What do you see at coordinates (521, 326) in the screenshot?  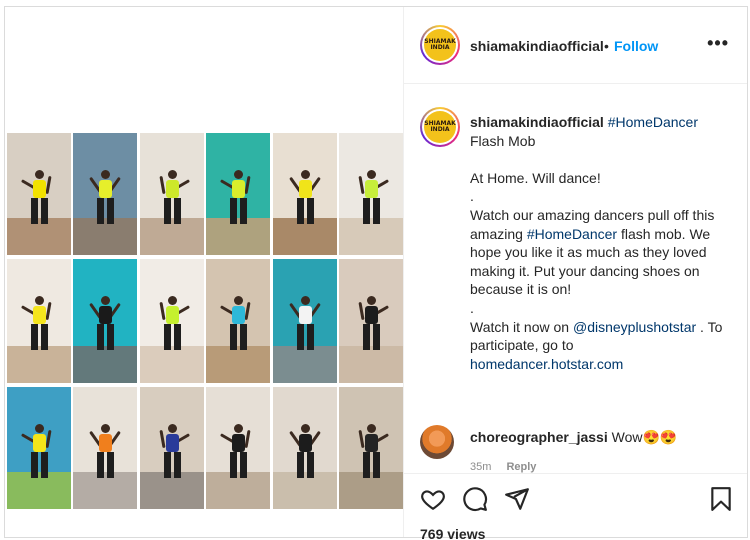 I see `caption-line-4a: Watch it now on` at bounding box center [521, 326].